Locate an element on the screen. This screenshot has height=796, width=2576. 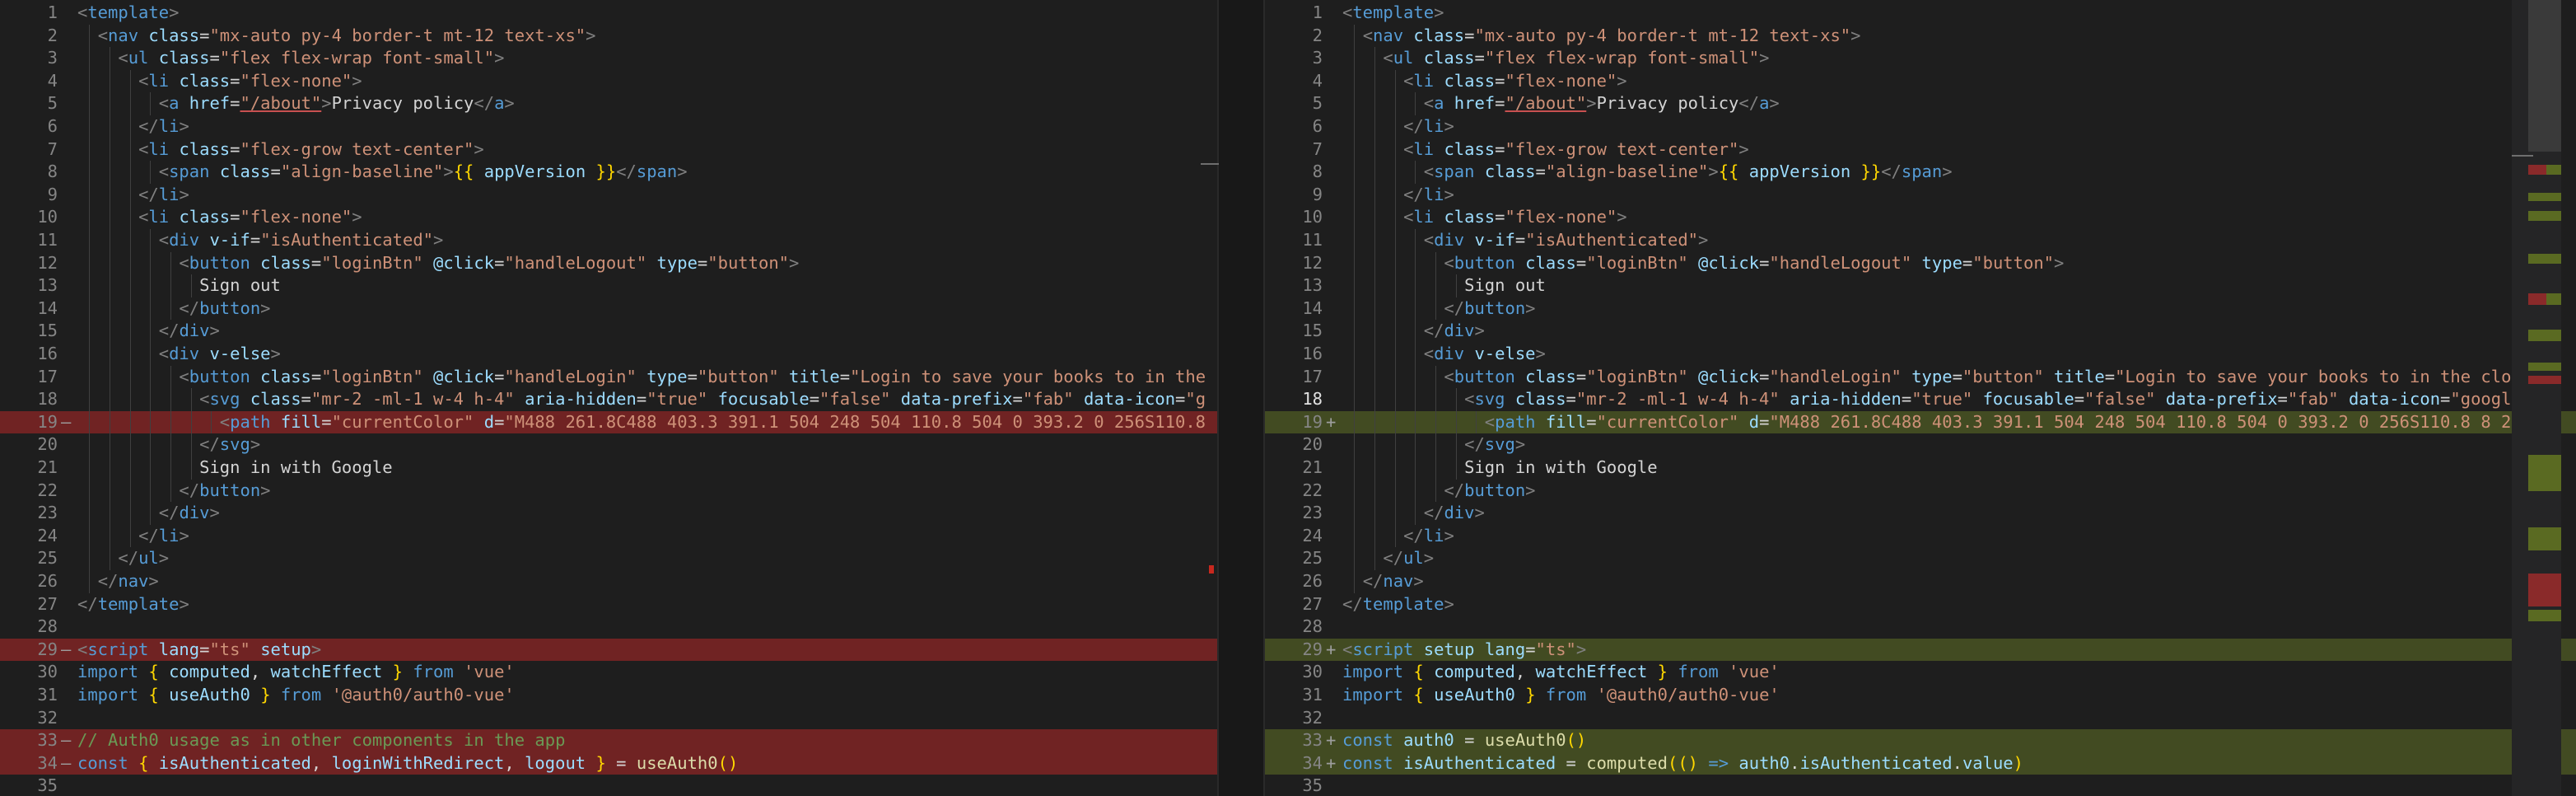
code-line: 29— <script lang="ts" setup> is located at coordinates (608, 650).